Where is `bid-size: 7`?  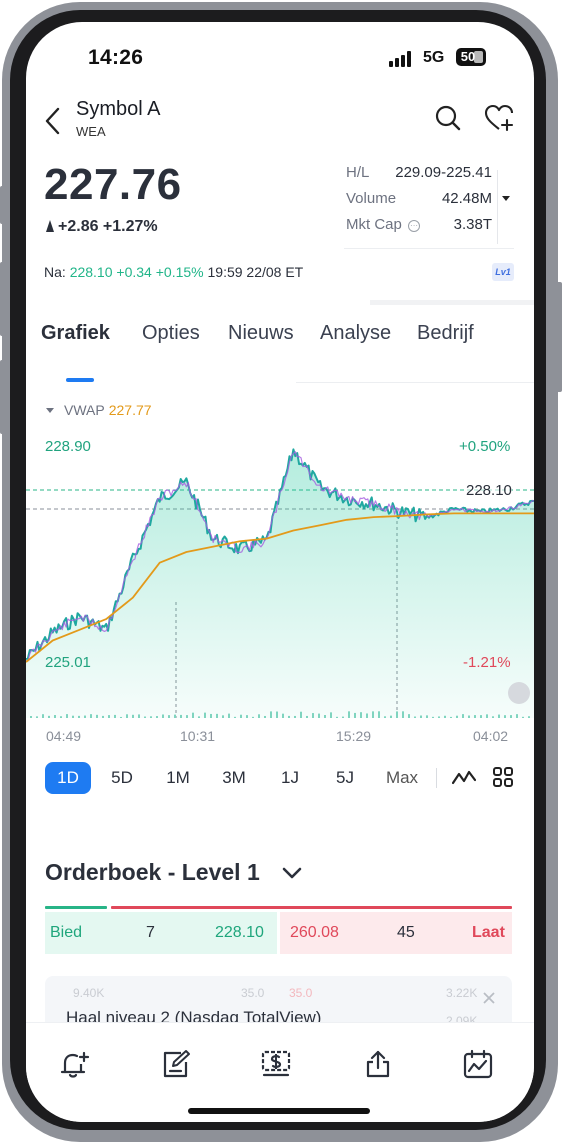 bid-size: 7 is located at coordinates (150, 932).